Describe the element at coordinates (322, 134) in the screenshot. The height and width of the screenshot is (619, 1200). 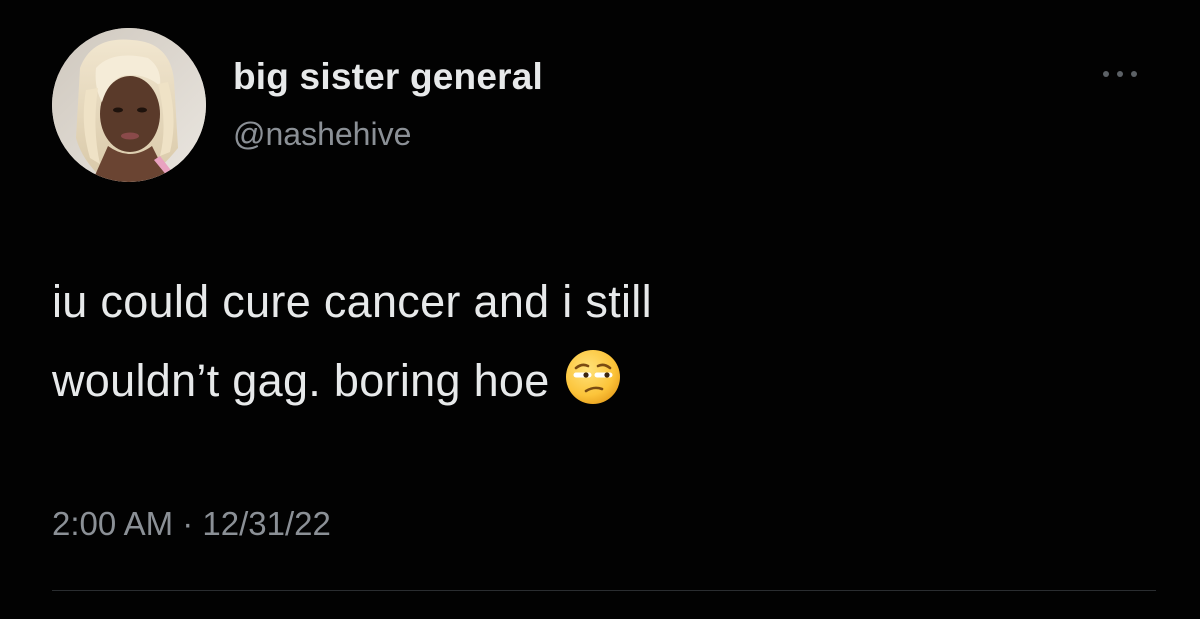
I see `author-handle: @nashehive` at that location.